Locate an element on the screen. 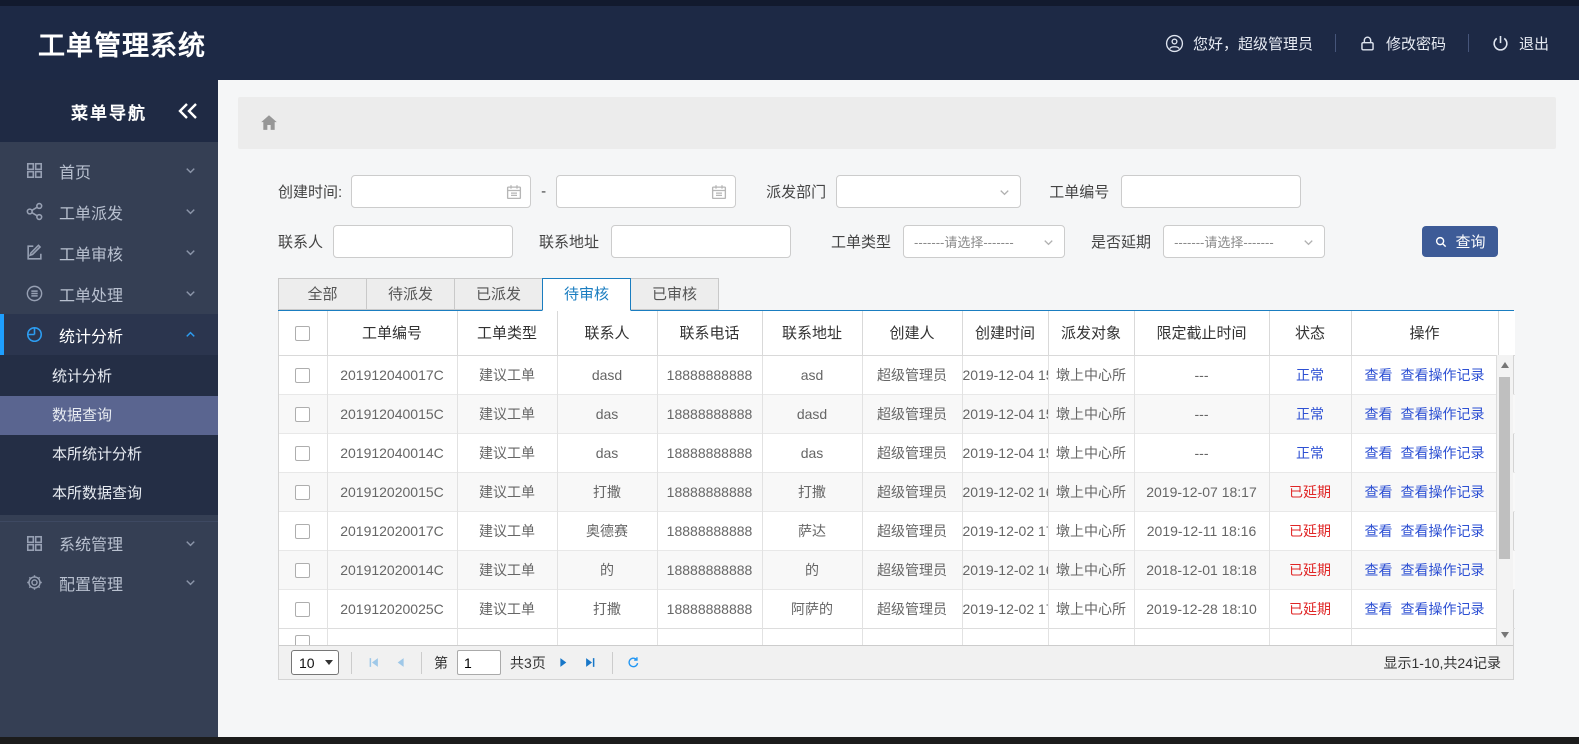 This screenshot has height=744, width=1579. pagination-bar: 10 第 共3页 is located at coordinates (896, 662).